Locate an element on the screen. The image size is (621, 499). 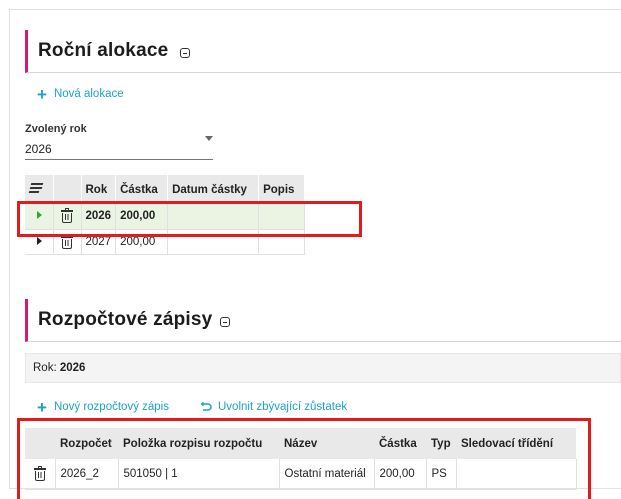
column-header: Typ is located at coordinates (441, 443).